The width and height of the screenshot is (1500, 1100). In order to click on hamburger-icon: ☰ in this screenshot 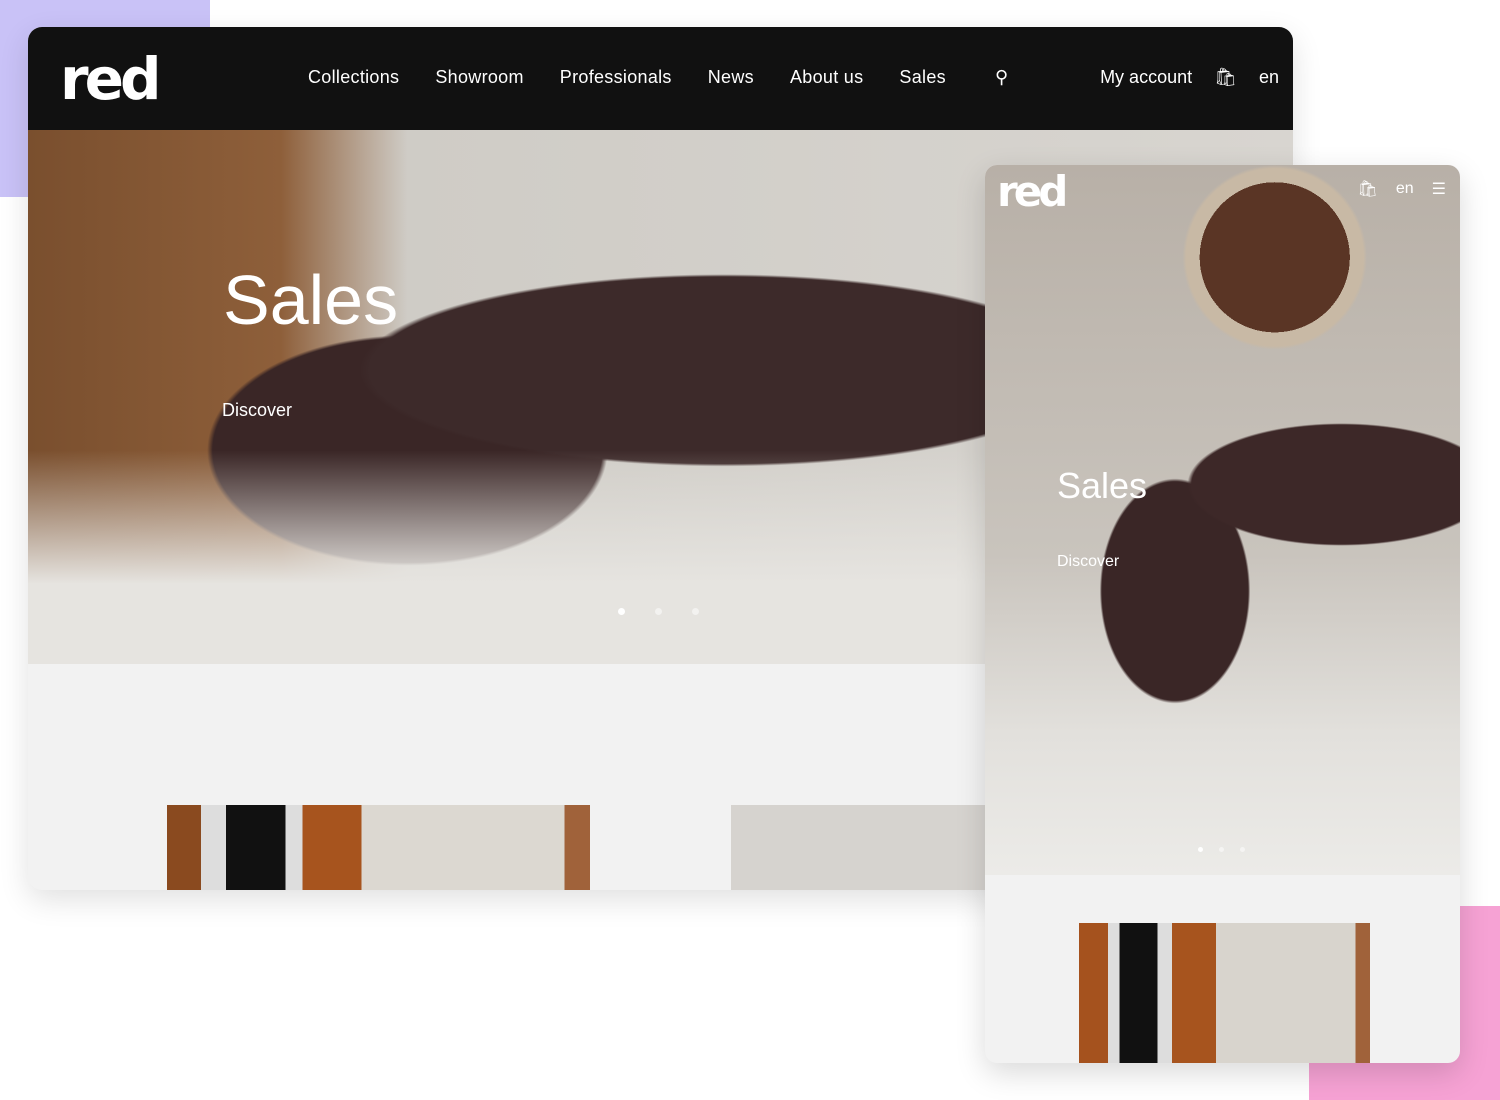, I will do `click(1439, 189)`.